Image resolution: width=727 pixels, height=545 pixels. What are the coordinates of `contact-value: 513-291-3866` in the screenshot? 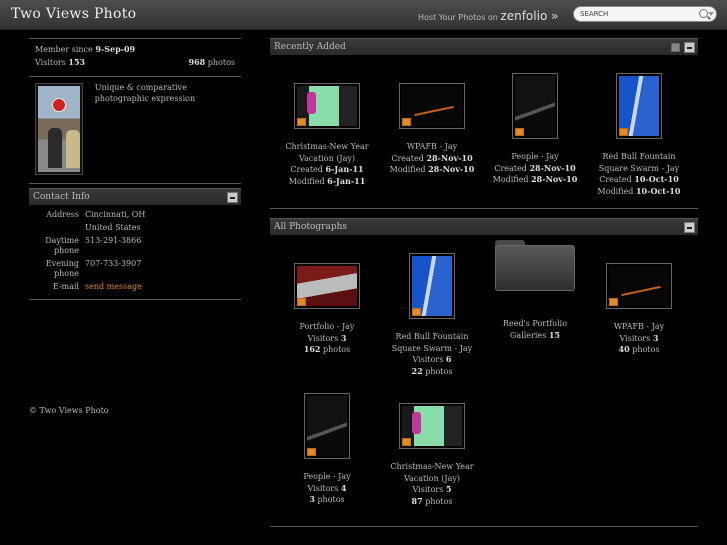 It's located at (113, 240).